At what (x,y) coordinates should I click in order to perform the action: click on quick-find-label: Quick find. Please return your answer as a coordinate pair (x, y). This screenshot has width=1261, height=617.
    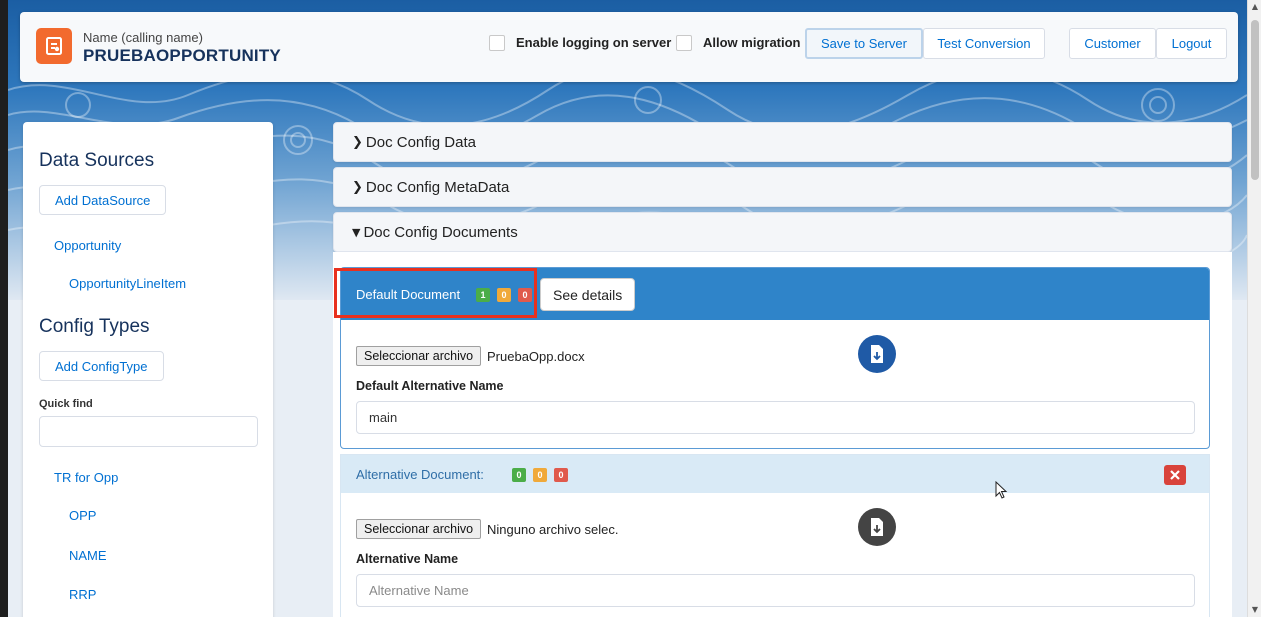
    Looking at the image, I should click on (66, 404).